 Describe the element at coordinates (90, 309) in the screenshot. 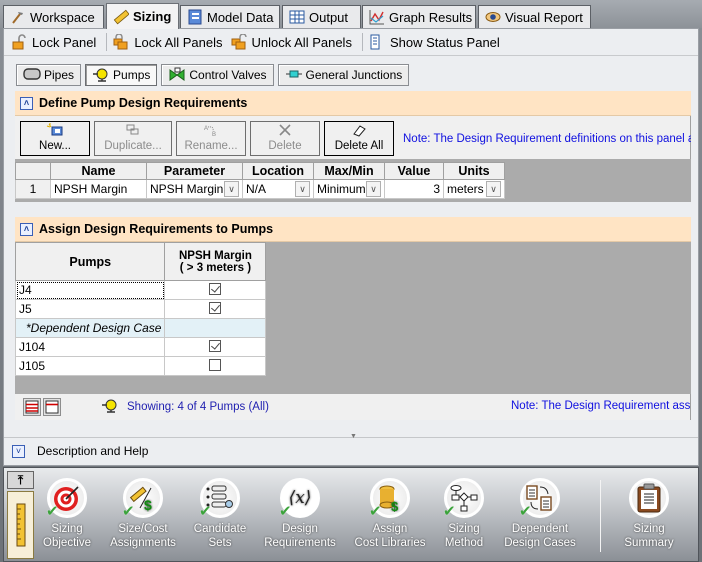

I see `pump-name-cell: J5` at that location.